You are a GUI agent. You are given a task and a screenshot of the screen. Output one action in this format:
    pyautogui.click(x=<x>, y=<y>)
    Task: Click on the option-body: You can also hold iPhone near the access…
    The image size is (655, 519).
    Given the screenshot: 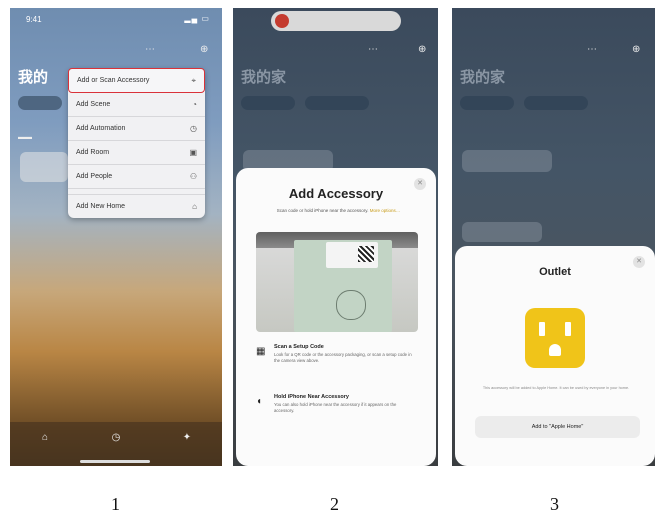 What is the action you would take?
    pyautogui.click(x=335, y=407)
    